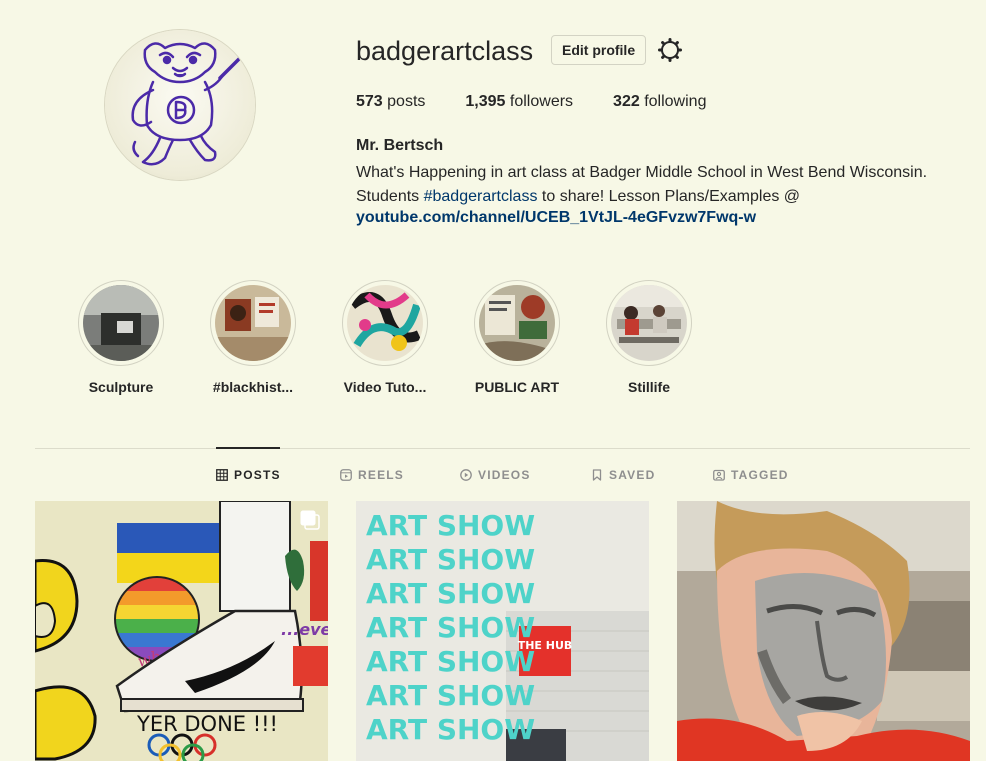 This screenshot has height=761, width=986. I want to click on highlight-stillife: Stillife, so click(649, 337).